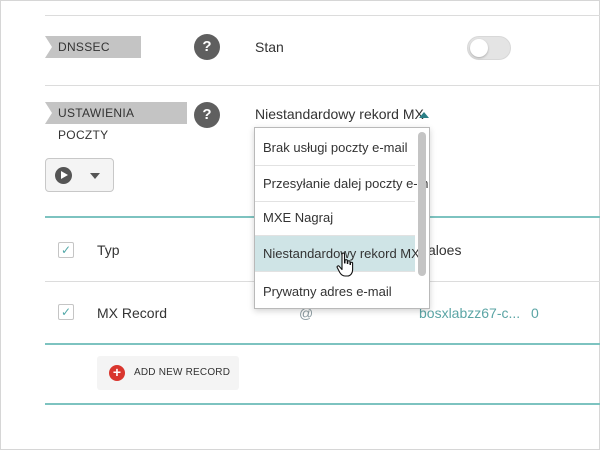 The image size is (600, 450). Describe the element at coordinates (66, 250) in the screenshot. I see `select-all-checkbox: ✓` at that location.